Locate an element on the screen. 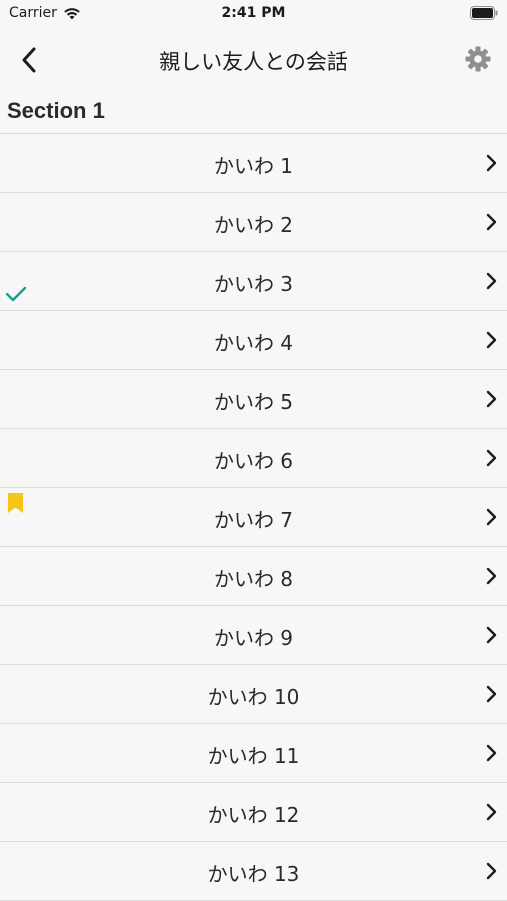  list-item-label: かいわ 2 is located at coordinates (253, 225).